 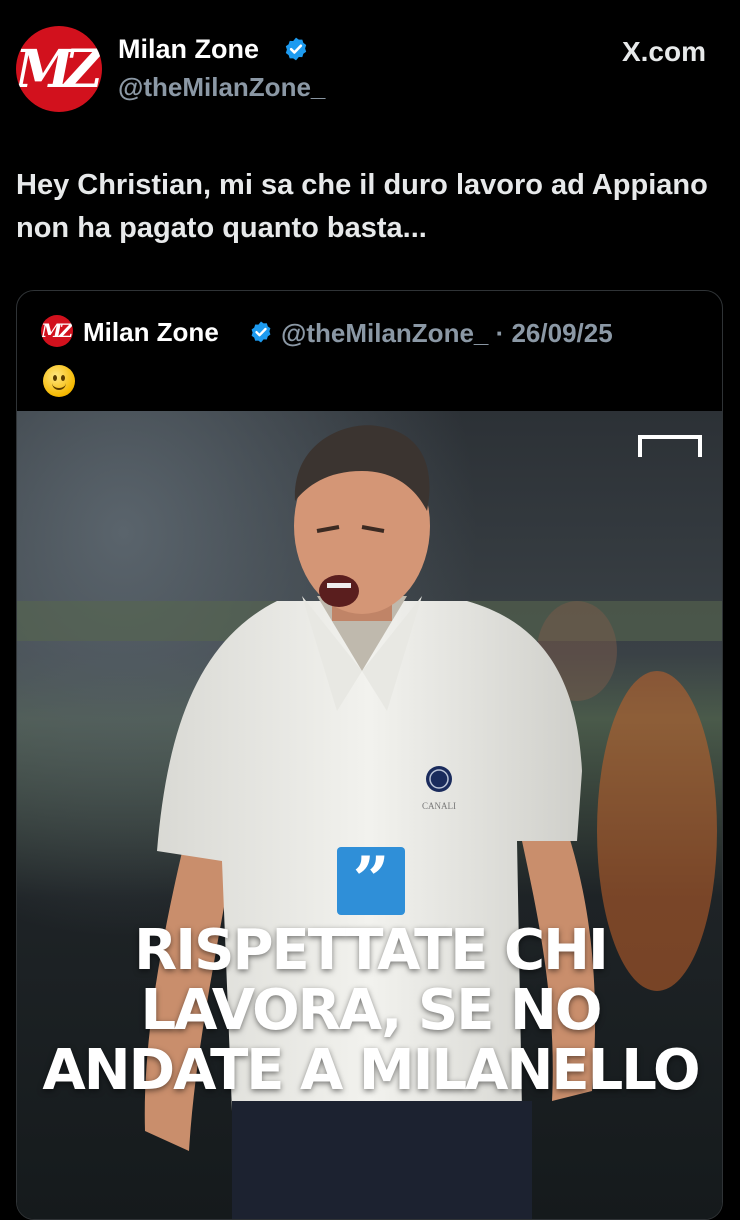 I want to click on quoted-handle-and-date: @theMilanZone_ · 26/09/25, so click(x=447, y=333).